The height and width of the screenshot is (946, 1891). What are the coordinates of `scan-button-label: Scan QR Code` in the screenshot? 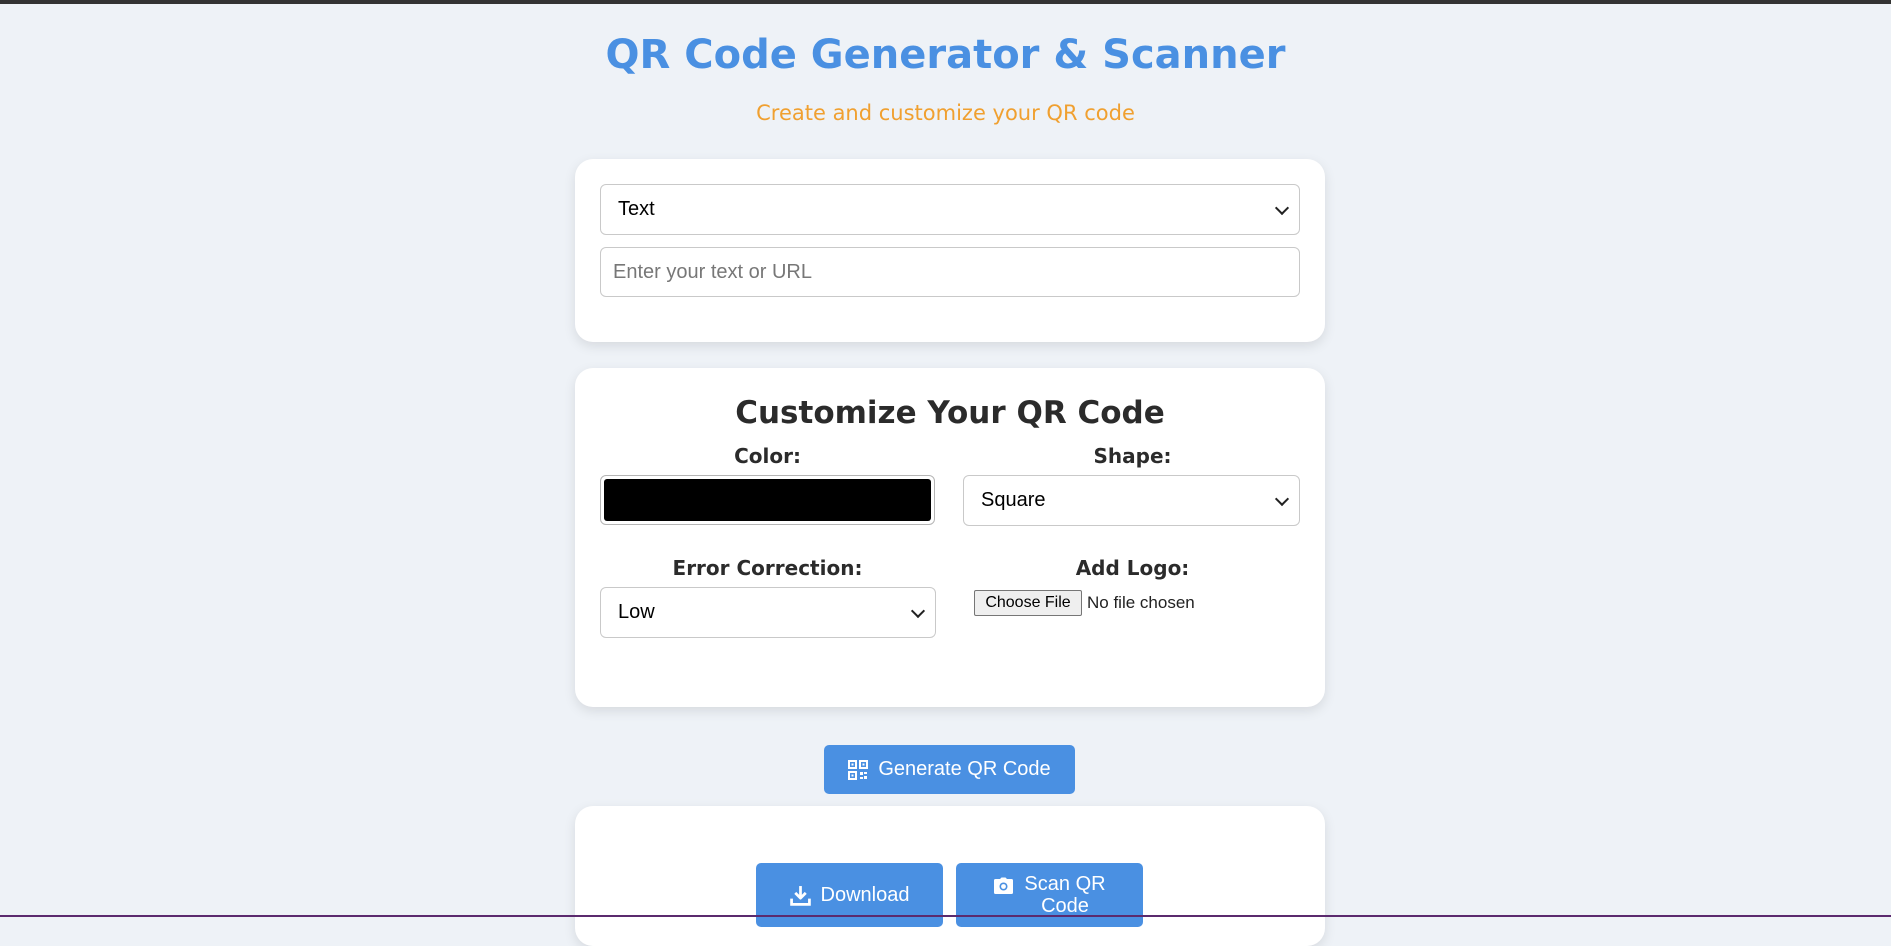 It's located at (1064, 895).